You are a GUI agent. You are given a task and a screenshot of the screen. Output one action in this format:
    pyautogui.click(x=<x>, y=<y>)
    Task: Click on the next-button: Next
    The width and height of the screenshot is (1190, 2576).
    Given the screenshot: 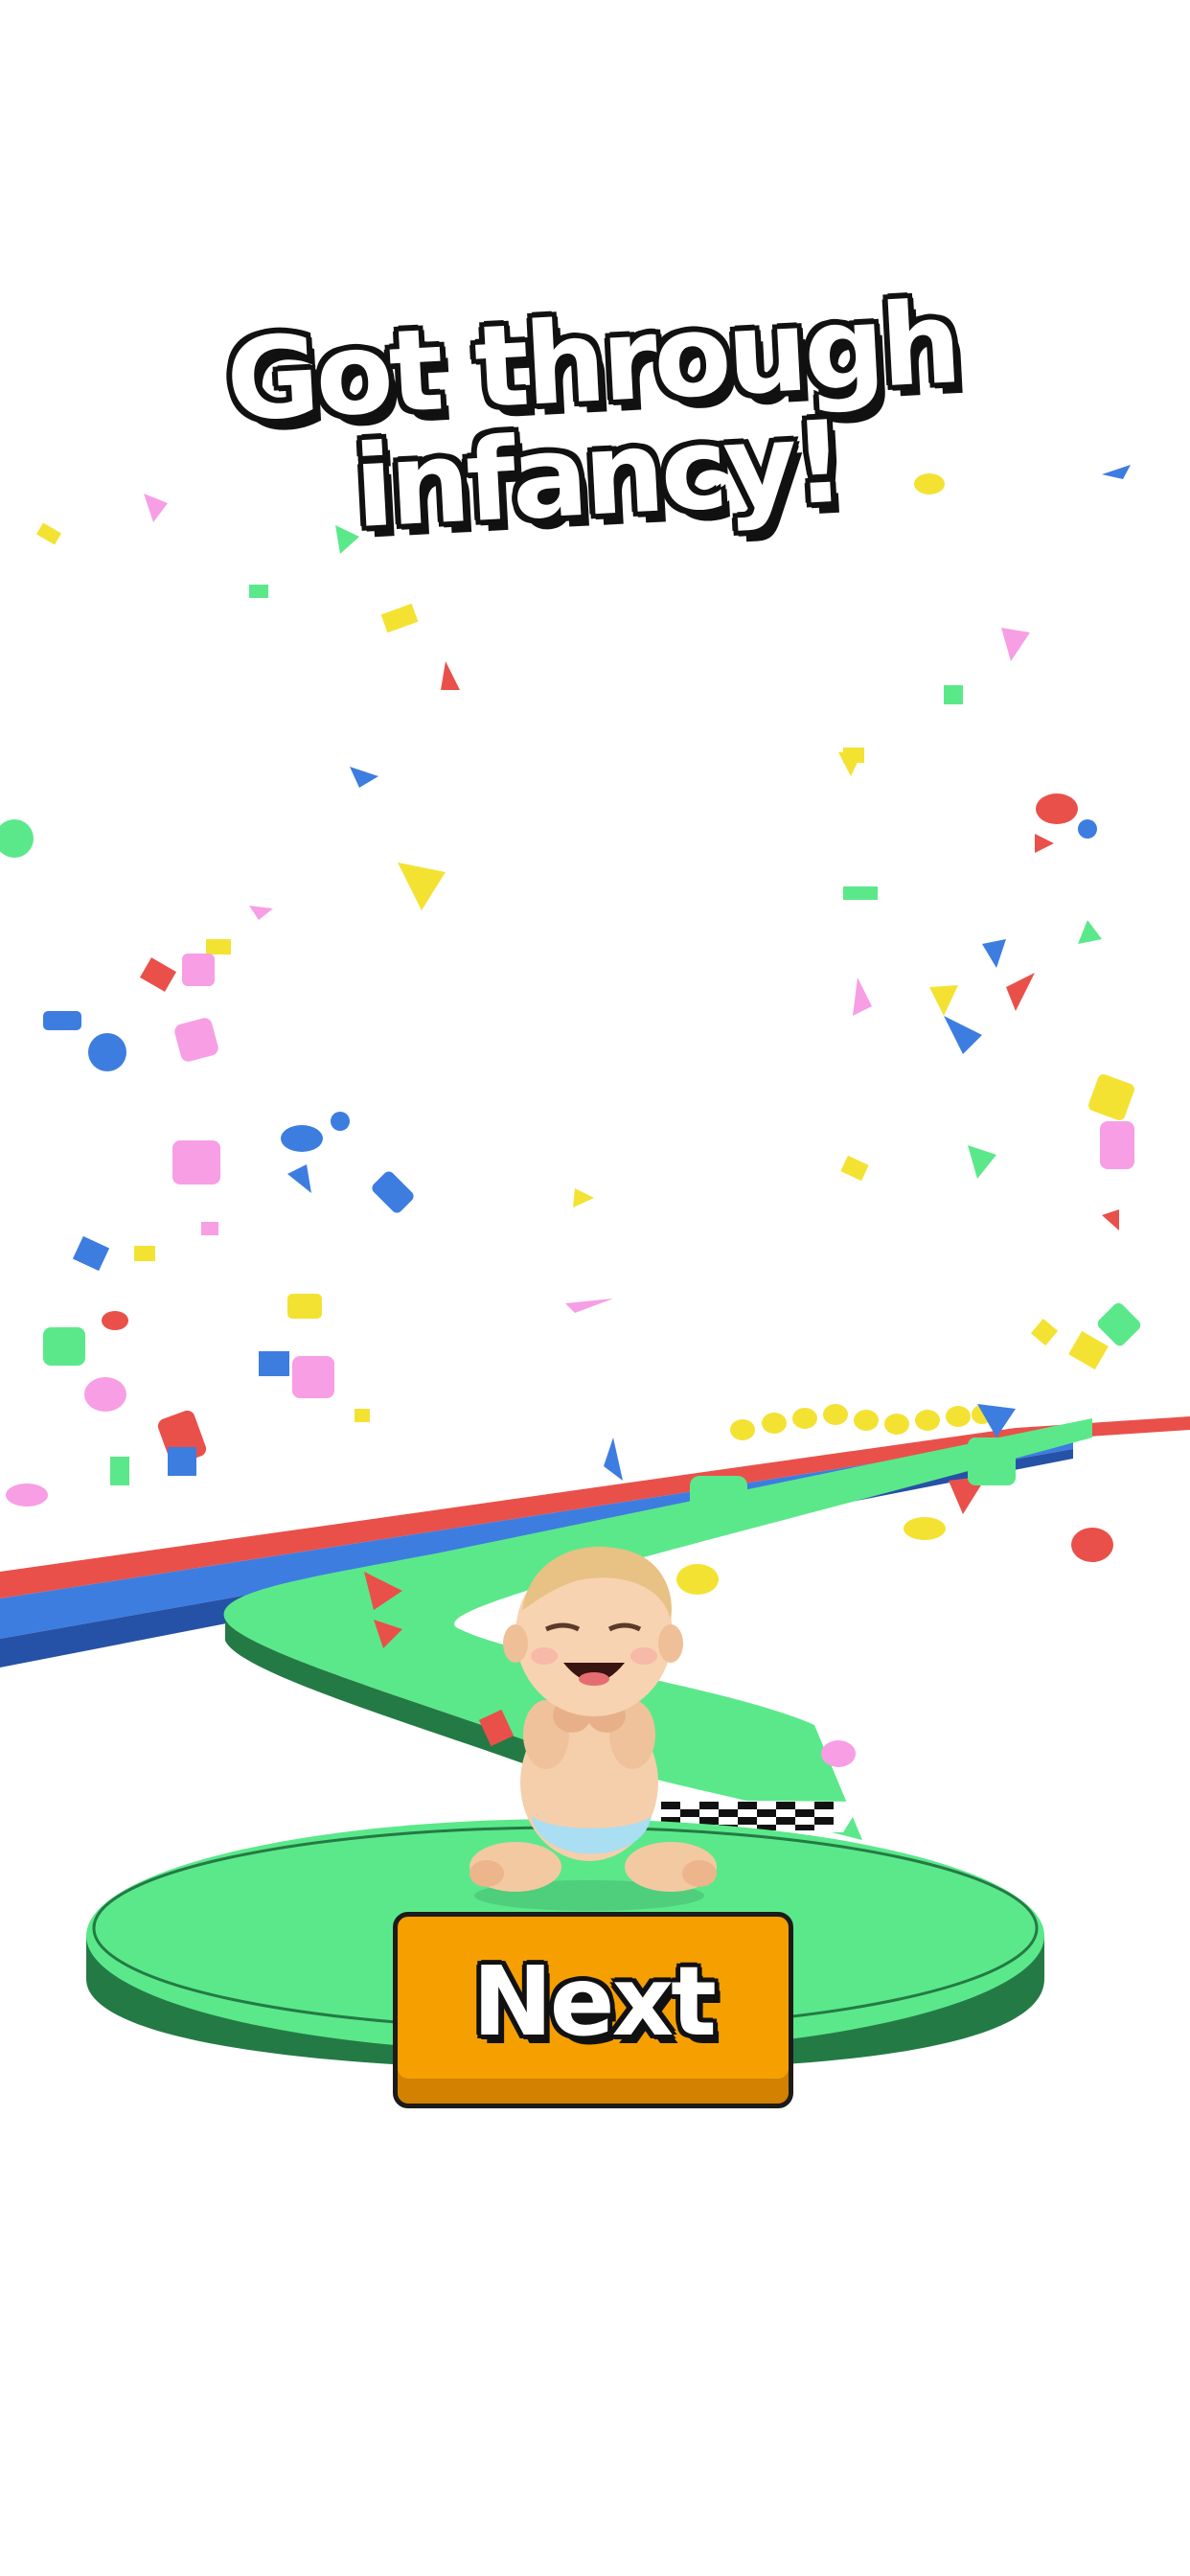 What is the action you would take?
    pyautogui.click(x=593, y=2010)
    